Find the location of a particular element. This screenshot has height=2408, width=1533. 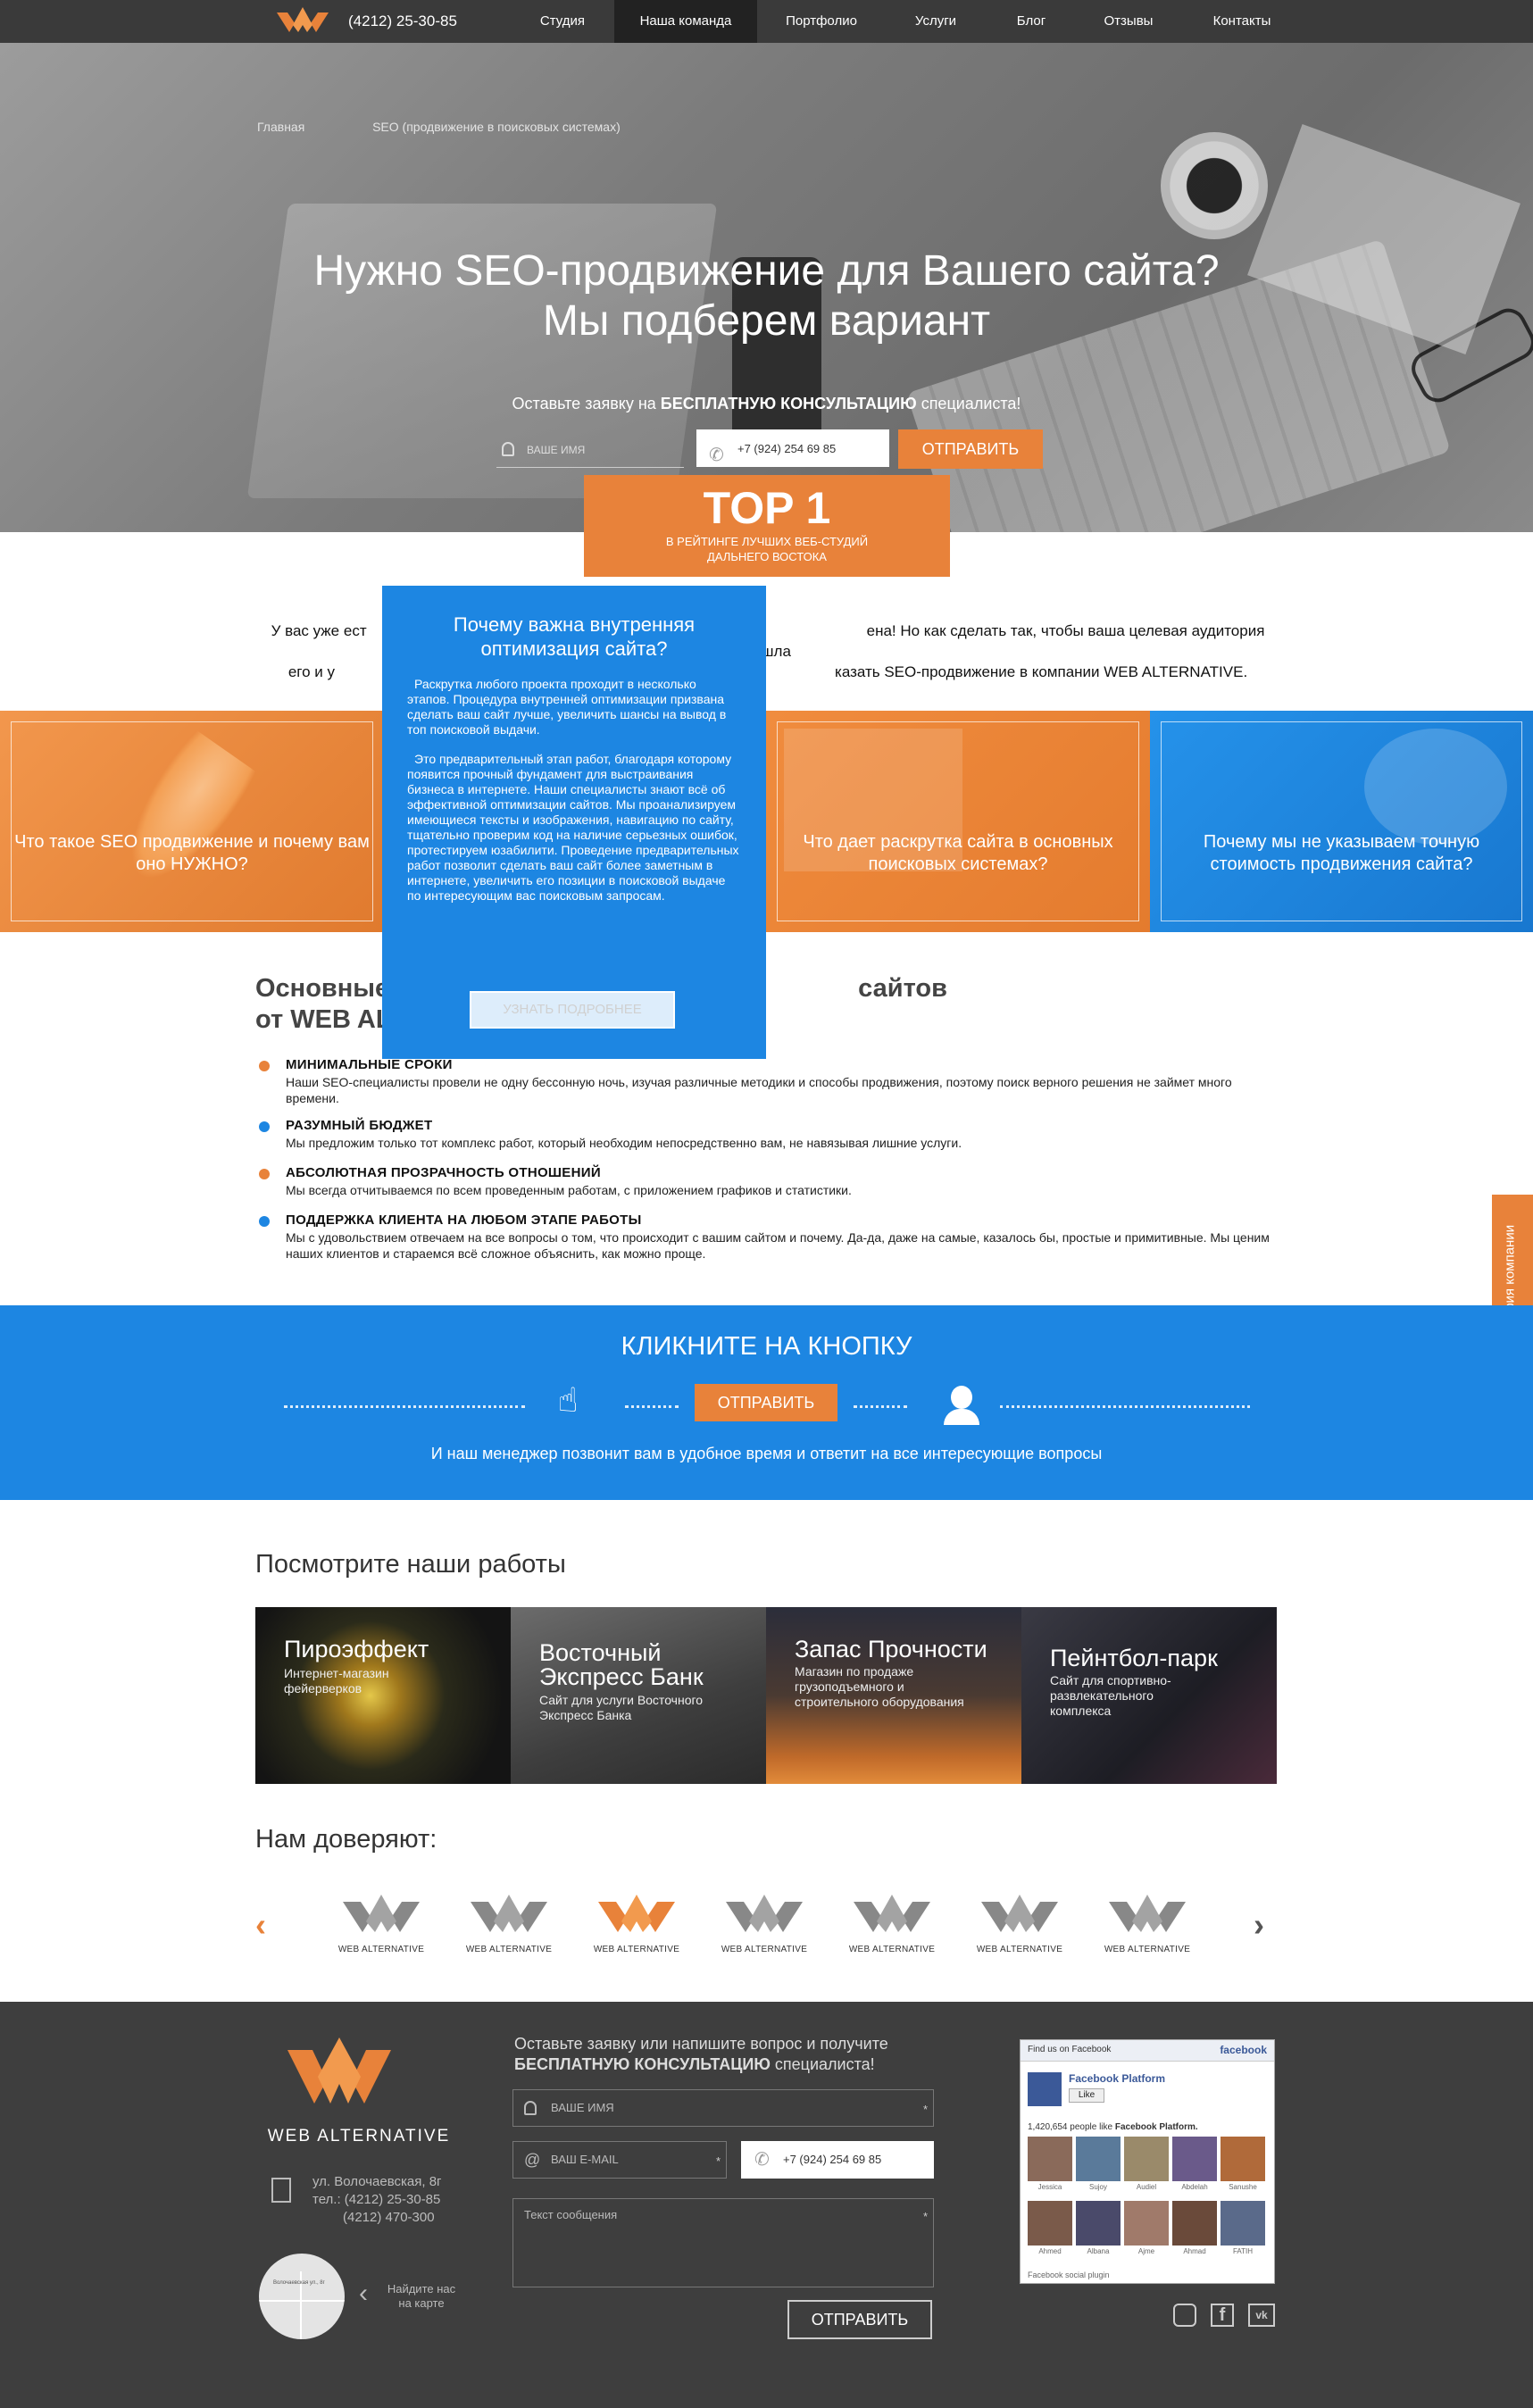

footer-map-link: Найдите нас на карте is located at coordinates (421, 2296).